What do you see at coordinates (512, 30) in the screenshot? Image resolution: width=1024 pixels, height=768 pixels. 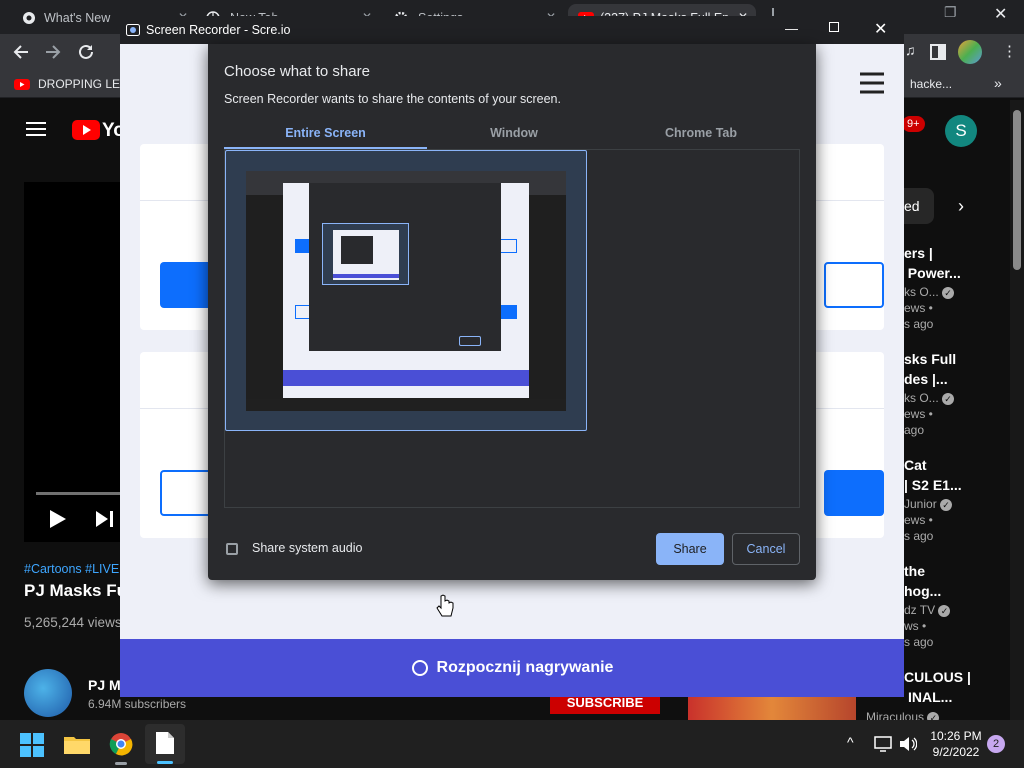 I see `window-title-bar: Screen Recorder - Scre.io — ✕` at bounding box center [512, 30].